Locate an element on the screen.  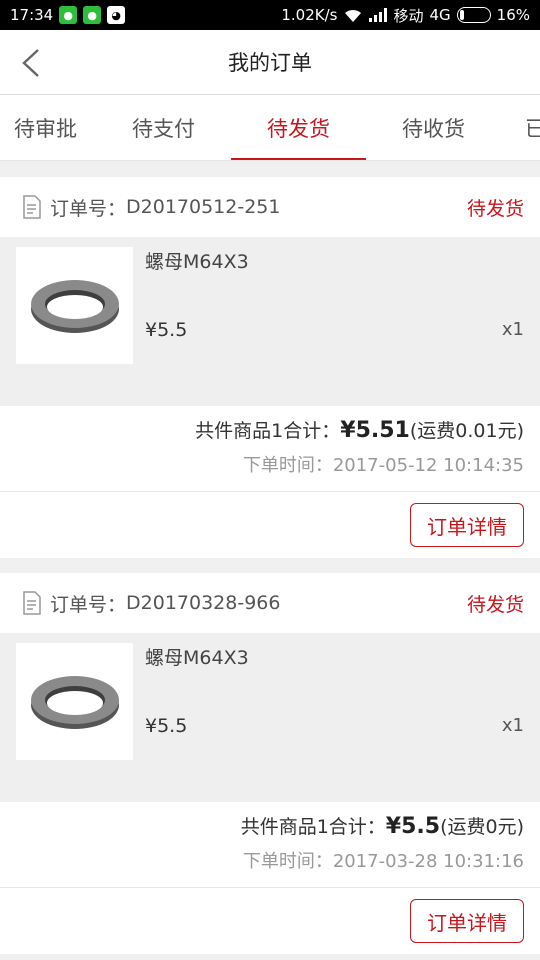
wechat-icon-2: ● is located at coordinates (92, 15).